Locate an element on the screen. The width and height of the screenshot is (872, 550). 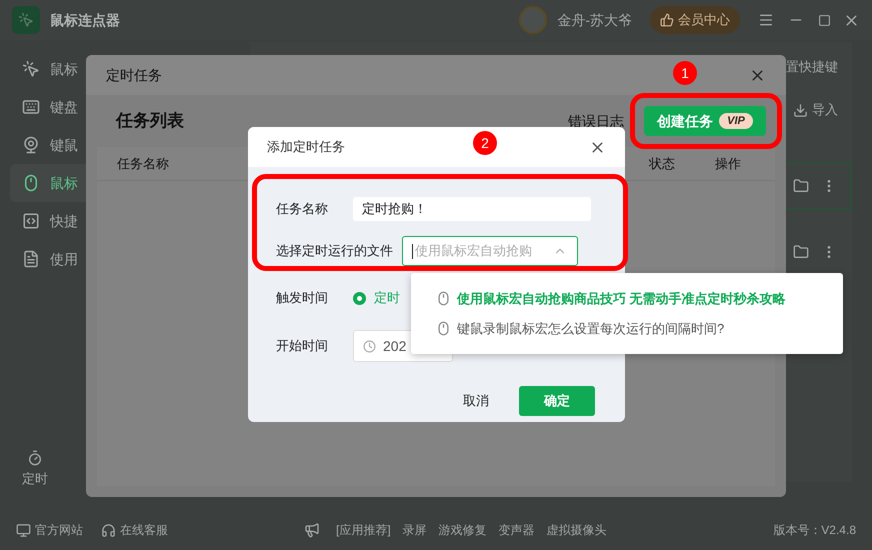
apps-label: [应用推荐] is located at coordinates (363, 530).